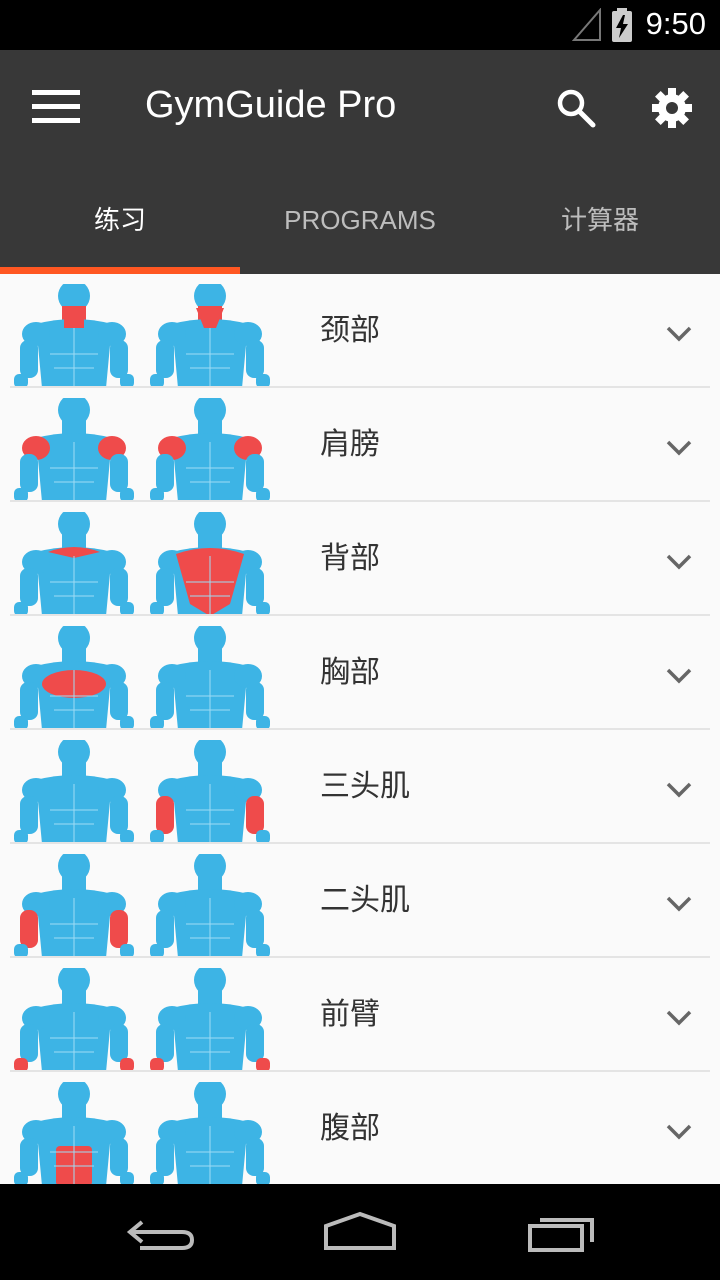 This screenshot has width=720, height=1280. I want to click on muscle-group-row-forearms: 前臂, so click(360, 1015).